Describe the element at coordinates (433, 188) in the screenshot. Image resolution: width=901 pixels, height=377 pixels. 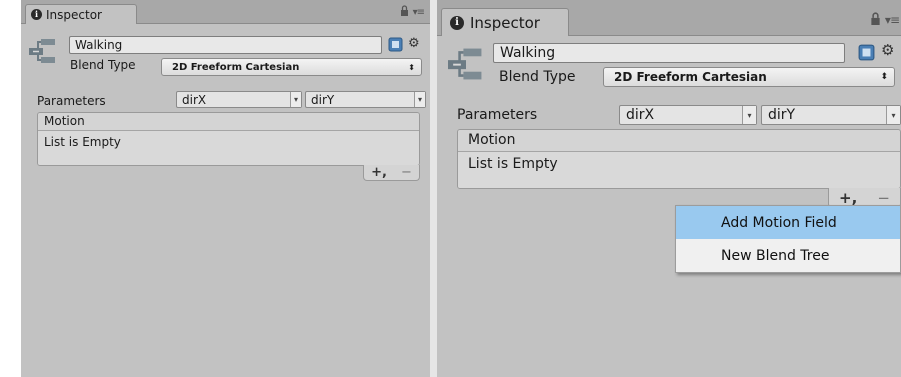
I see `panel-divider` at that location.